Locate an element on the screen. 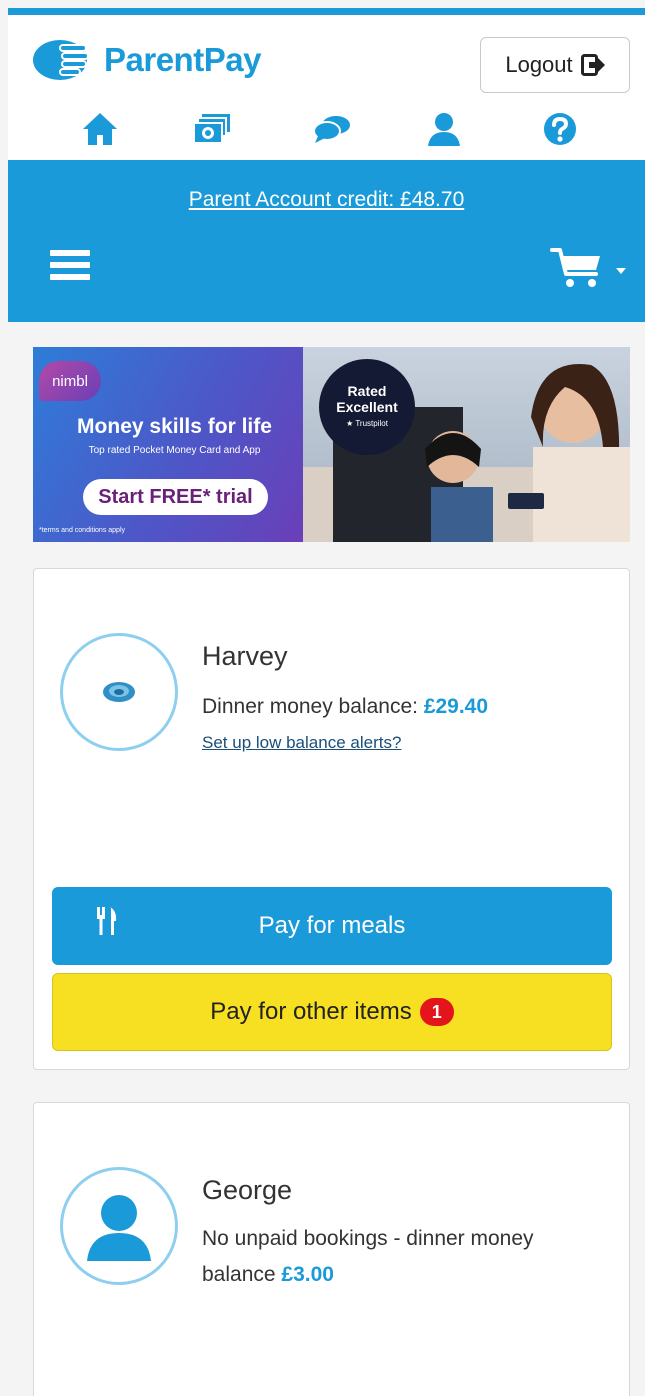 The height and width of the screenshot is (1396, 645). parentpay-hand-icon is located at coordinates (61, 60).